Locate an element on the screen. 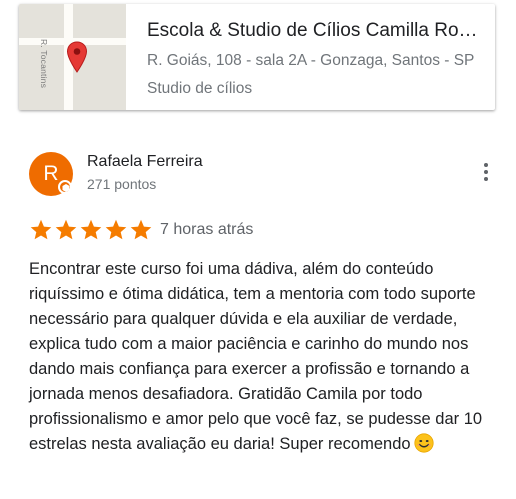  local-guide-badge-icon is located at coordinates (65, 187).